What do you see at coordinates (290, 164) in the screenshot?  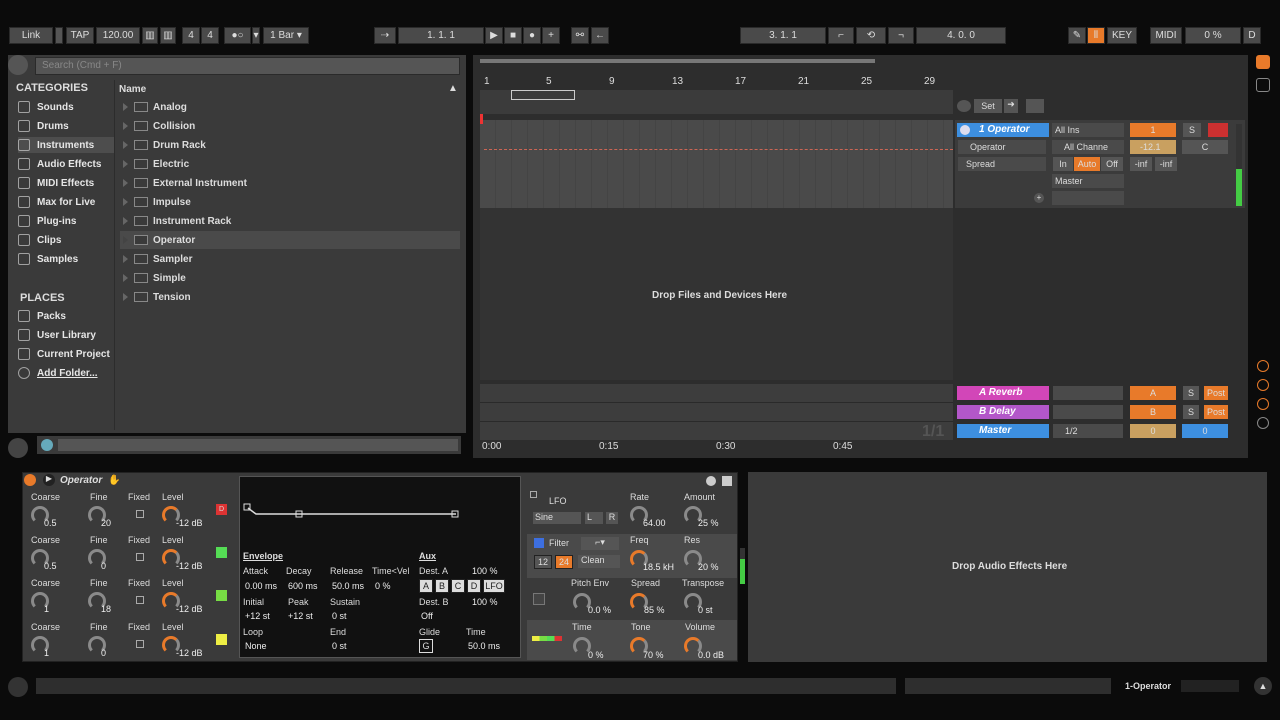 I see `file-item: Electric` at bounding box center [290, 164].